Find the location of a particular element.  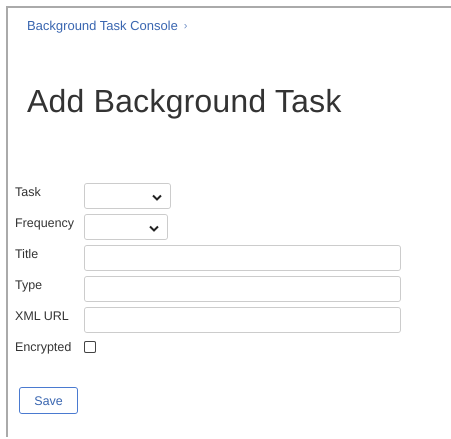

field-label: Type is located at coordinates (29, 284).